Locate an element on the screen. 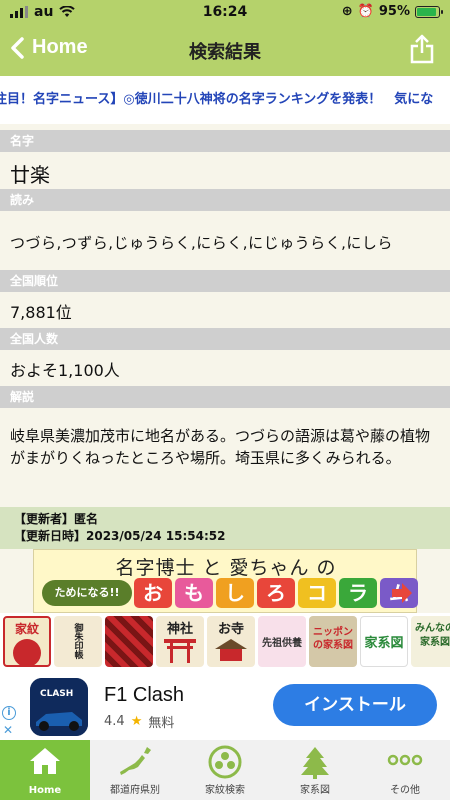 The width and height of the screenshot is (450, 800). rank-label: 全国順位 is located at coordinates (225, 281).